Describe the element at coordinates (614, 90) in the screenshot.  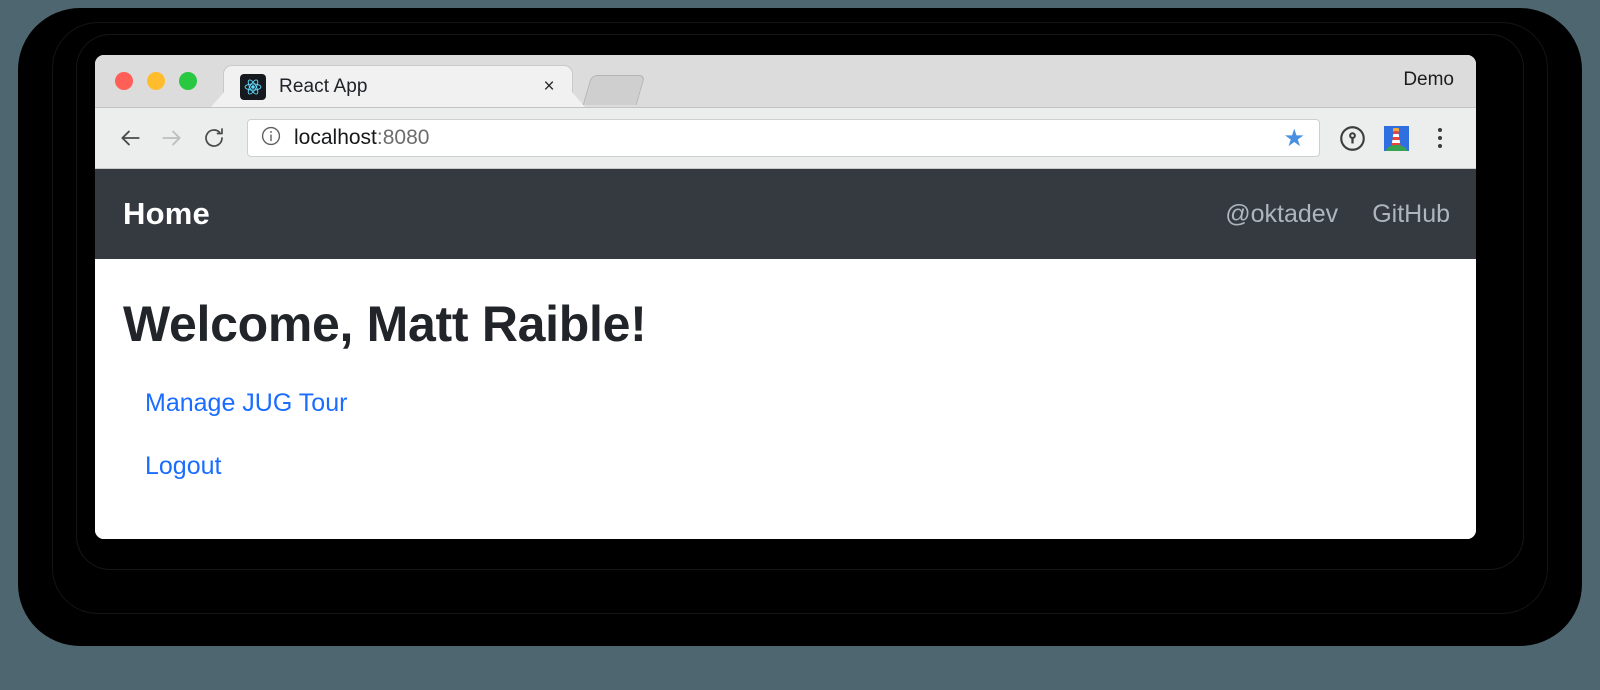
I see `new-tab-button` at that location.